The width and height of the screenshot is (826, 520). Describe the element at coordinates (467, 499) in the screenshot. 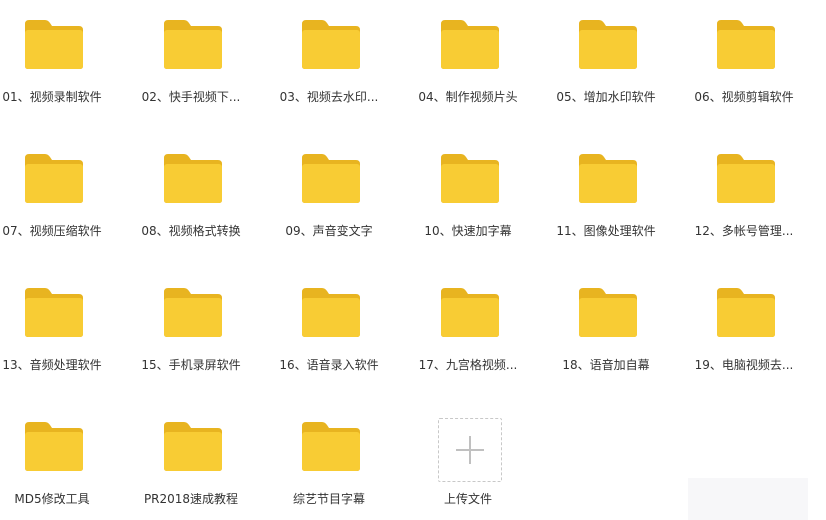

I see `upload-label: 上传文件` at that location.